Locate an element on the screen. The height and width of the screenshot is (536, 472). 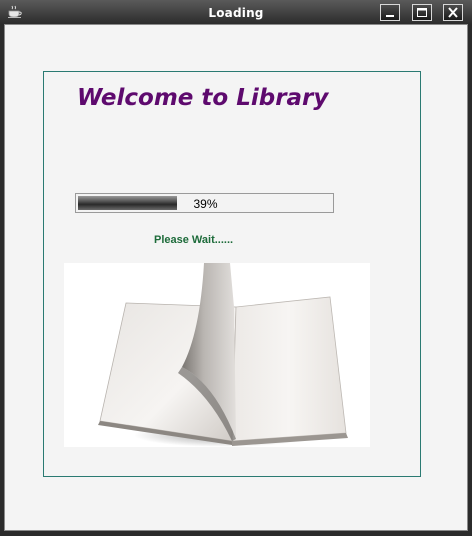
title-bar: Loading is located at coordinates (236, 12).